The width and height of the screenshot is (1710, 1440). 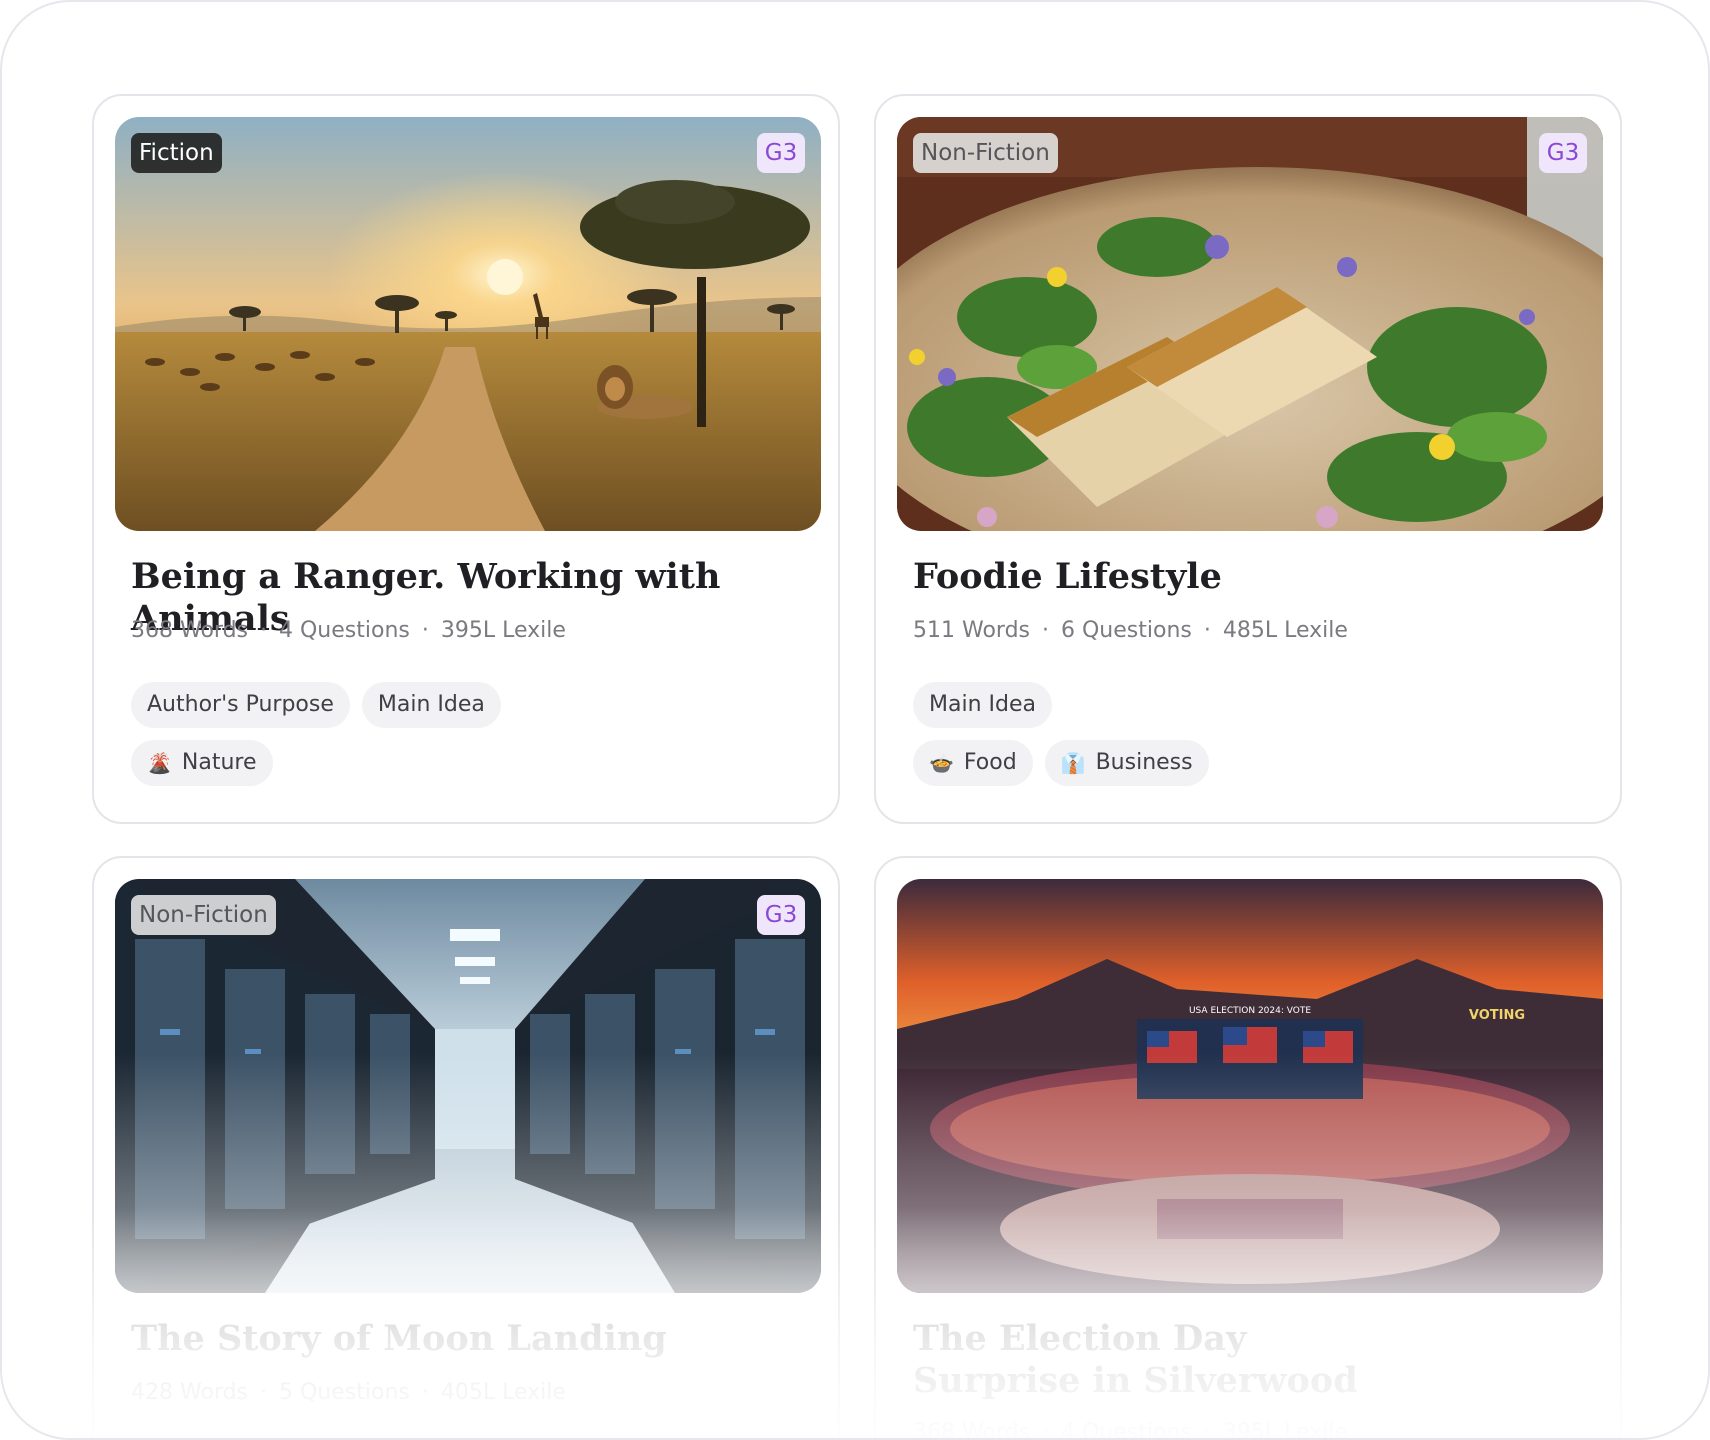 I want to click on word-count: 511 Words, so click(x=971, y=630).